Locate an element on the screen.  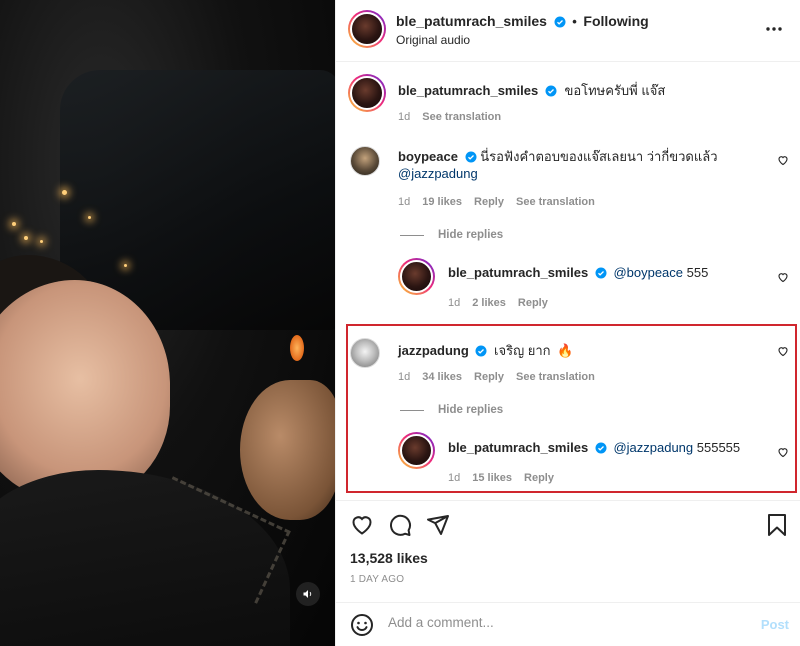
share-send-icon is located at coordinates (438, 525).